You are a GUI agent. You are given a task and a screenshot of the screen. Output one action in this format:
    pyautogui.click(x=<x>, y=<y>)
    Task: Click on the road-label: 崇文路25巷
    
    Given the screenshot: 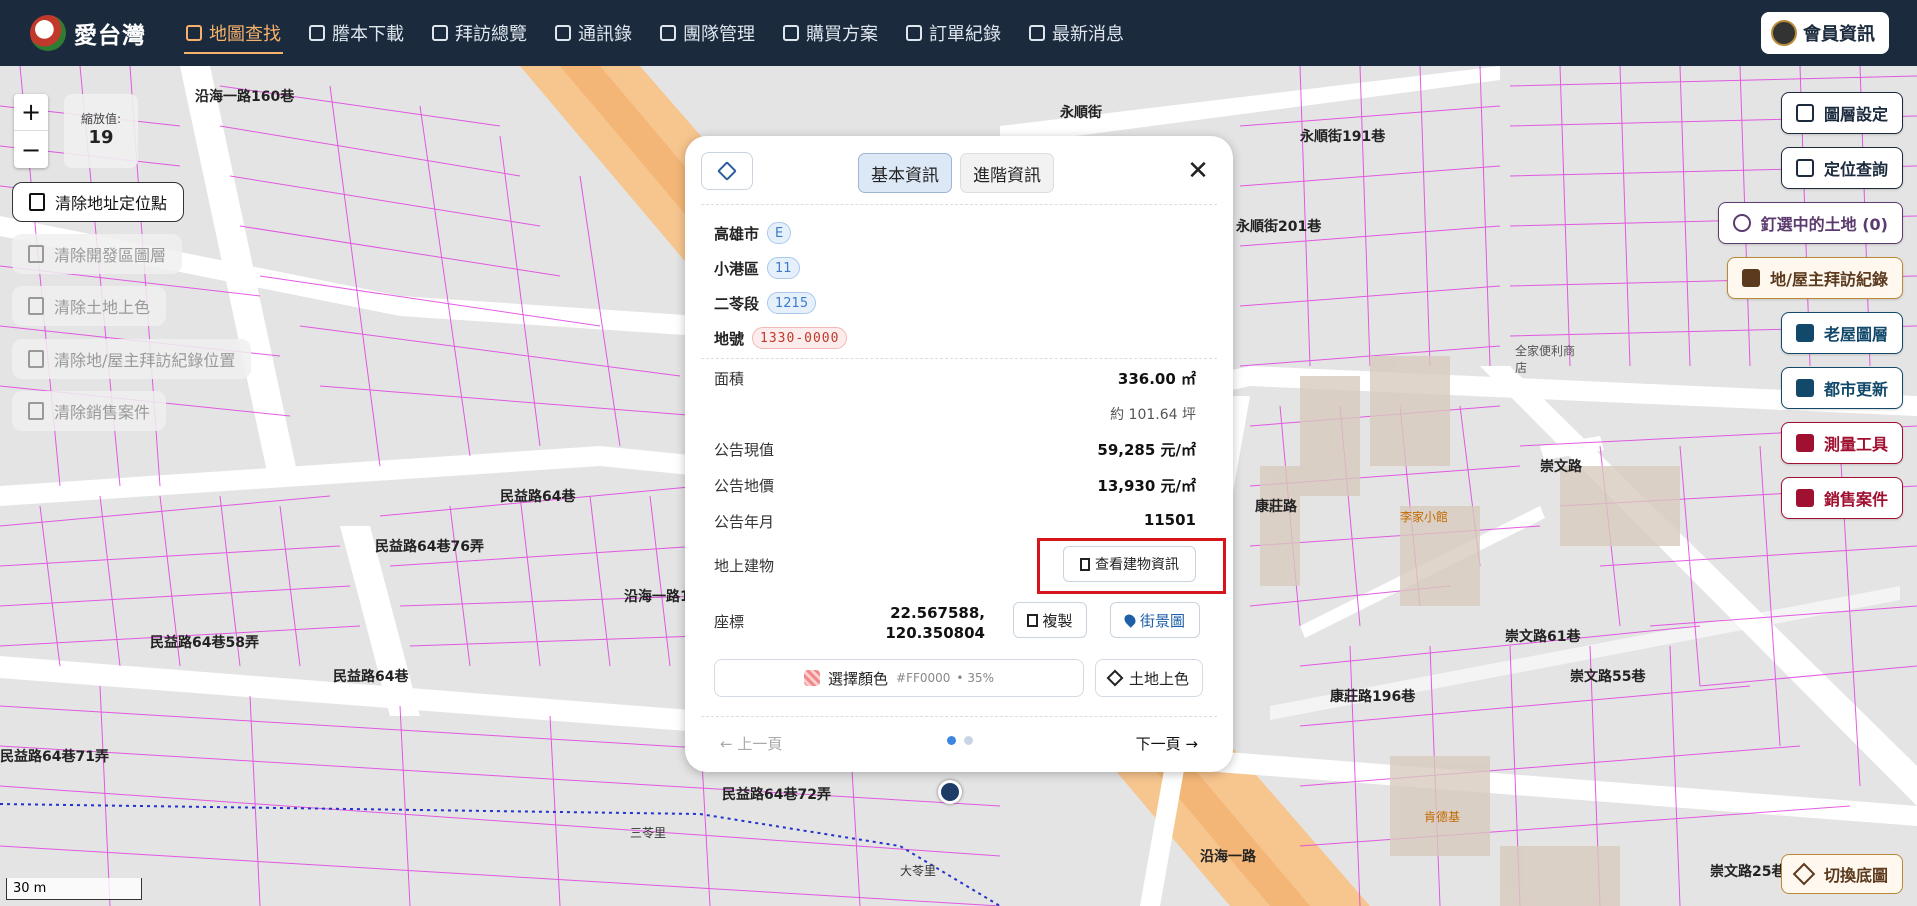 What is the action you would take?
    pyautogui.click(x=1748, y=872)
    